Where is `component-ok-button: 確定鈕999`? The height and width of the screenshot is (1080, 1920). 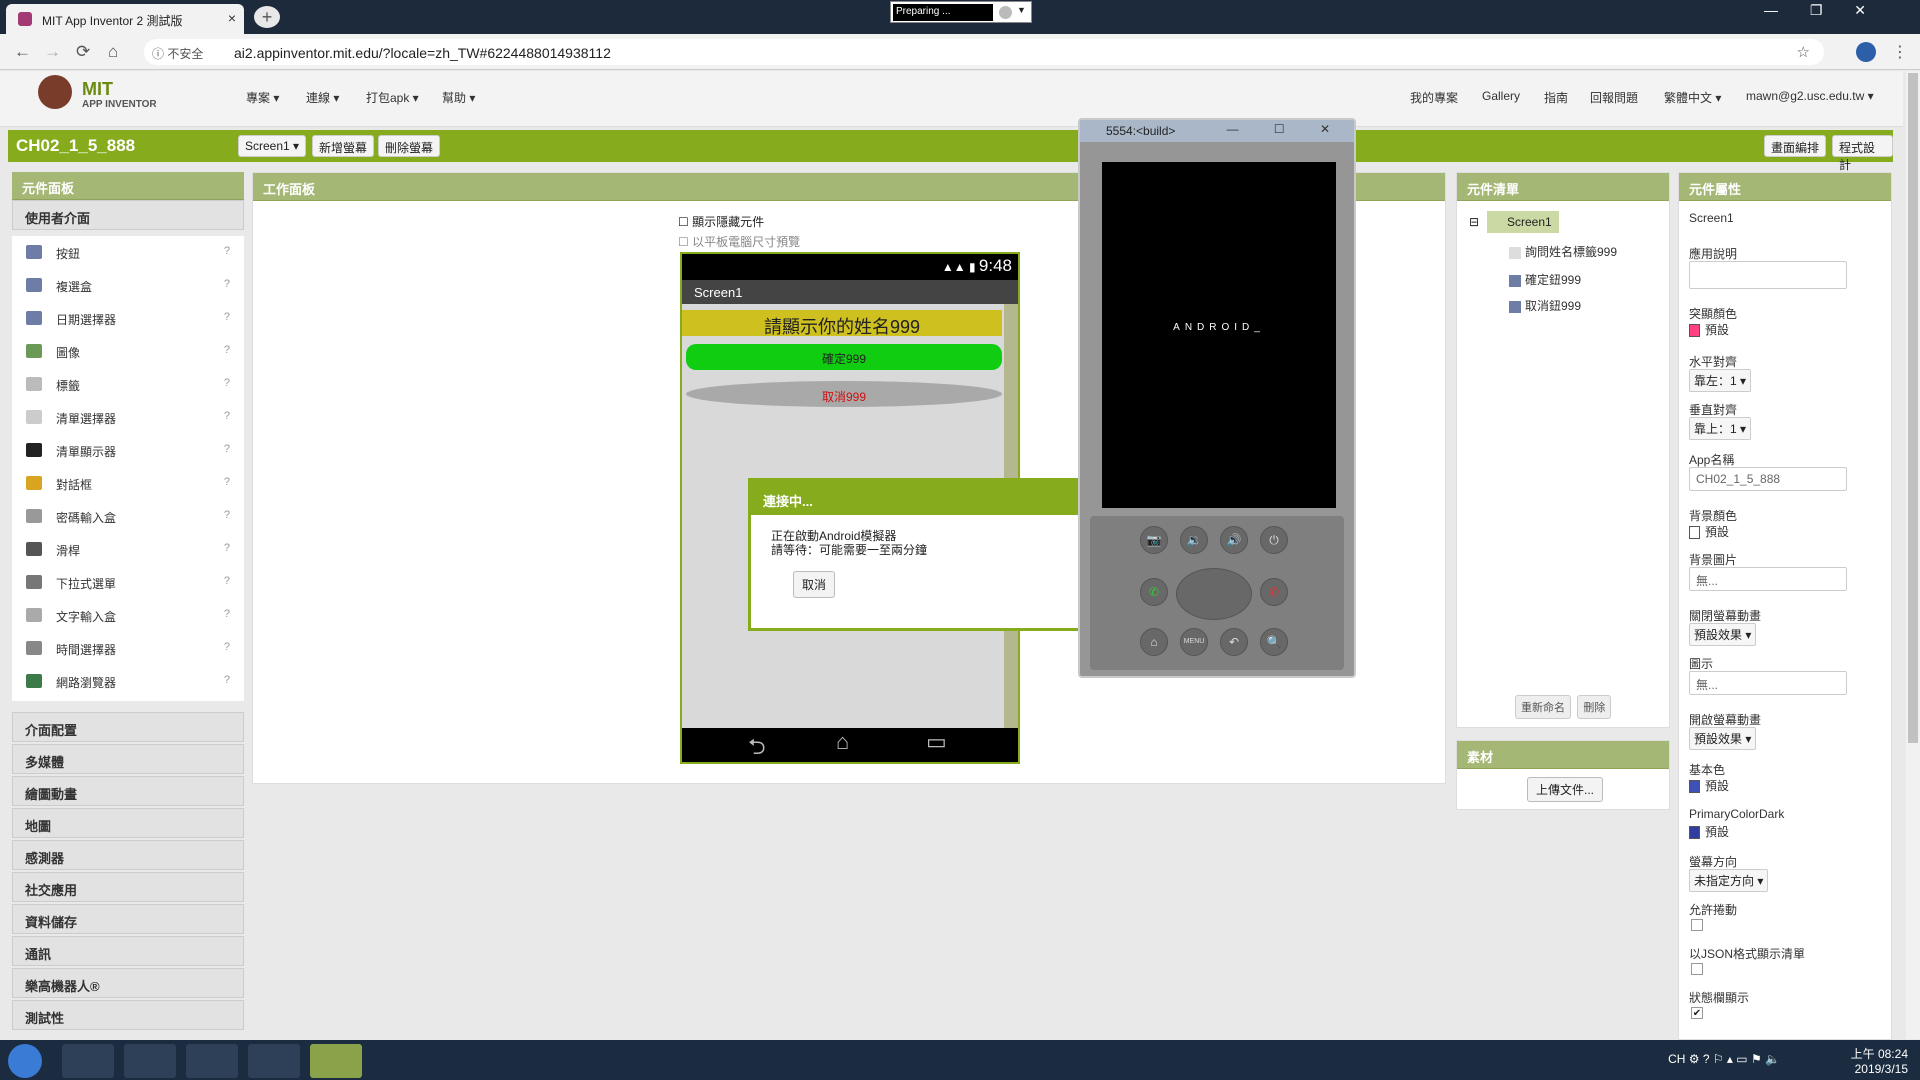
component-ok-button: 確定鈕999 is located at coordinates (1545, 279).